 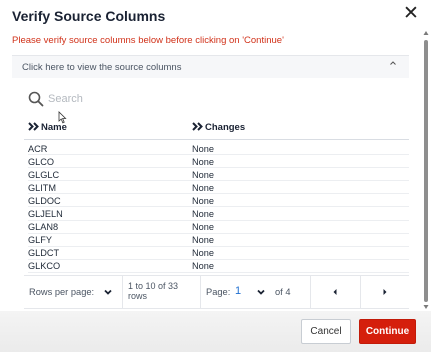 I want to click on header-divider, so click(x=216, y=139).